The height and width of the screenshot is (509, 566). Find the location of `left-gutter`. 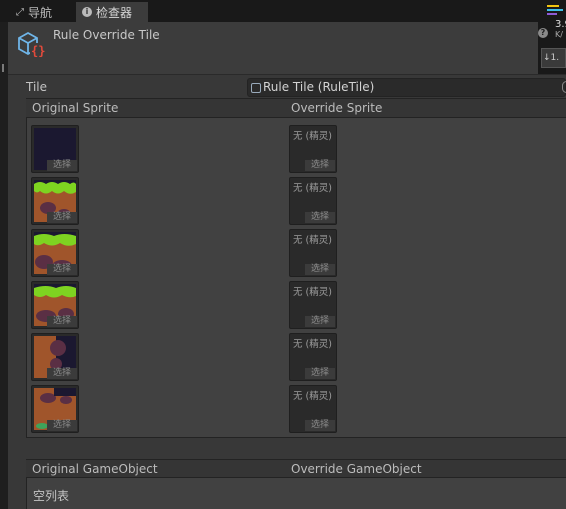

left-gutter is located at coordinates (4, 265).